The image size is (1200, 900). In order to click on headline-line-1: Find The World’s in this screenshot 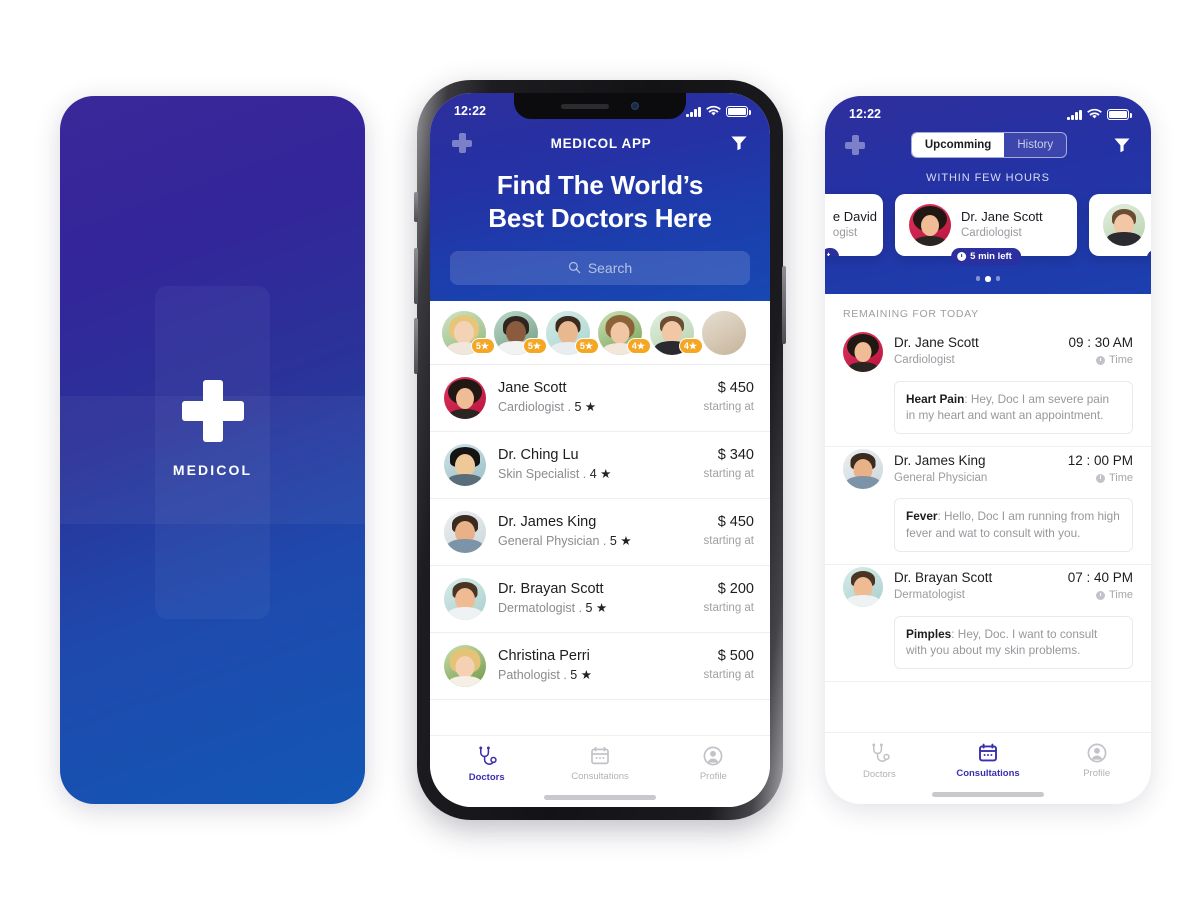, I will do `click(600, 185)`.